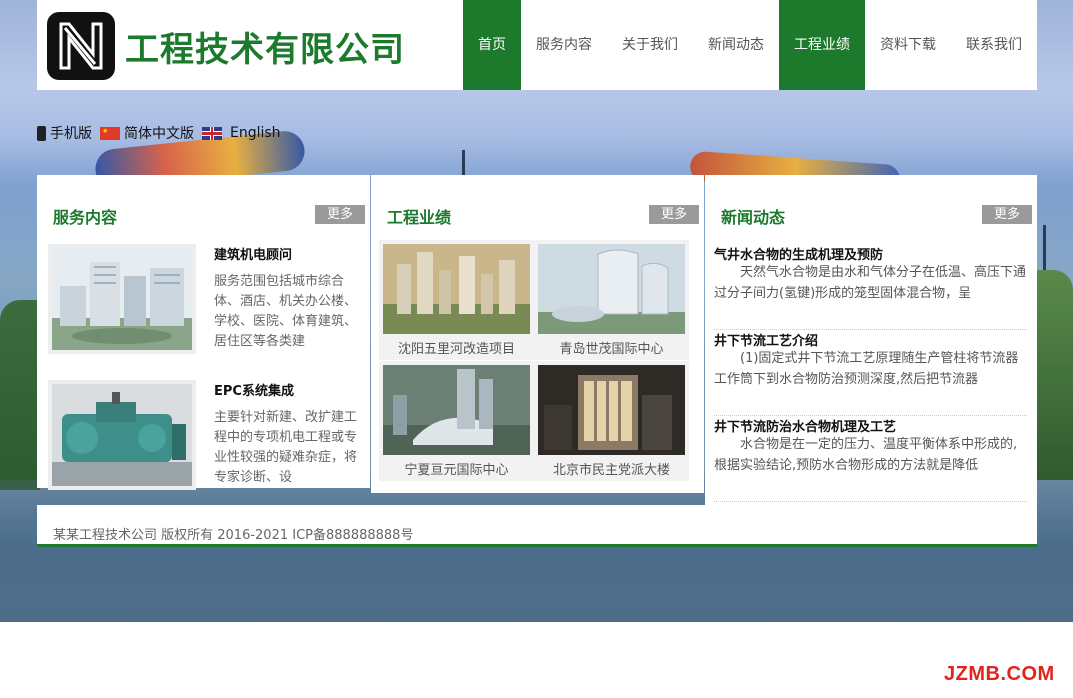  I want to click on nav-about: 关于我们, so click(650, 45).